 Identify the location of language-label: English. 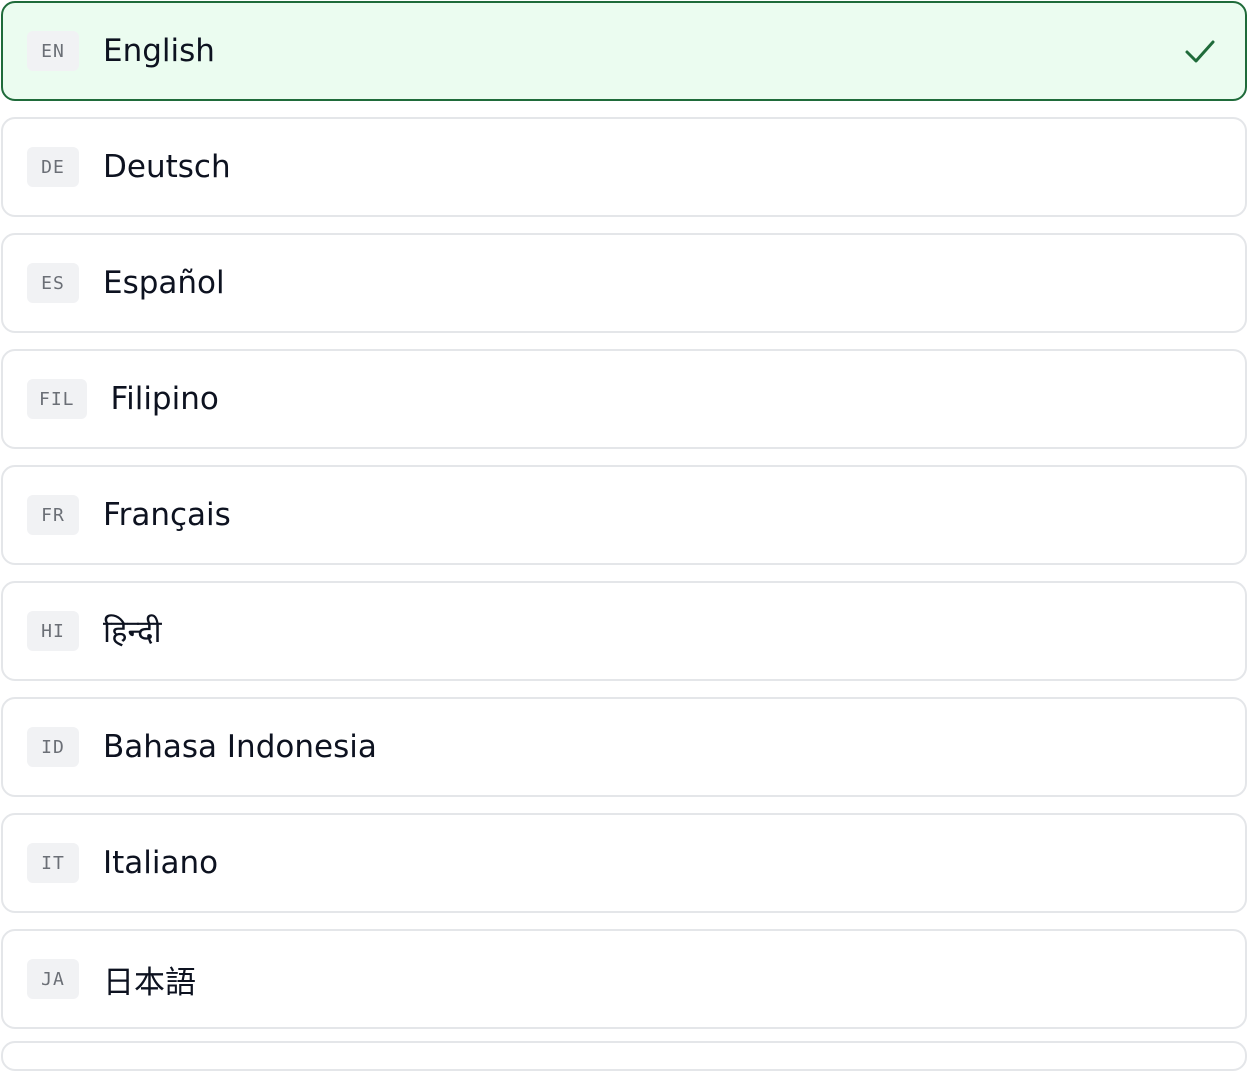
(159, 51).